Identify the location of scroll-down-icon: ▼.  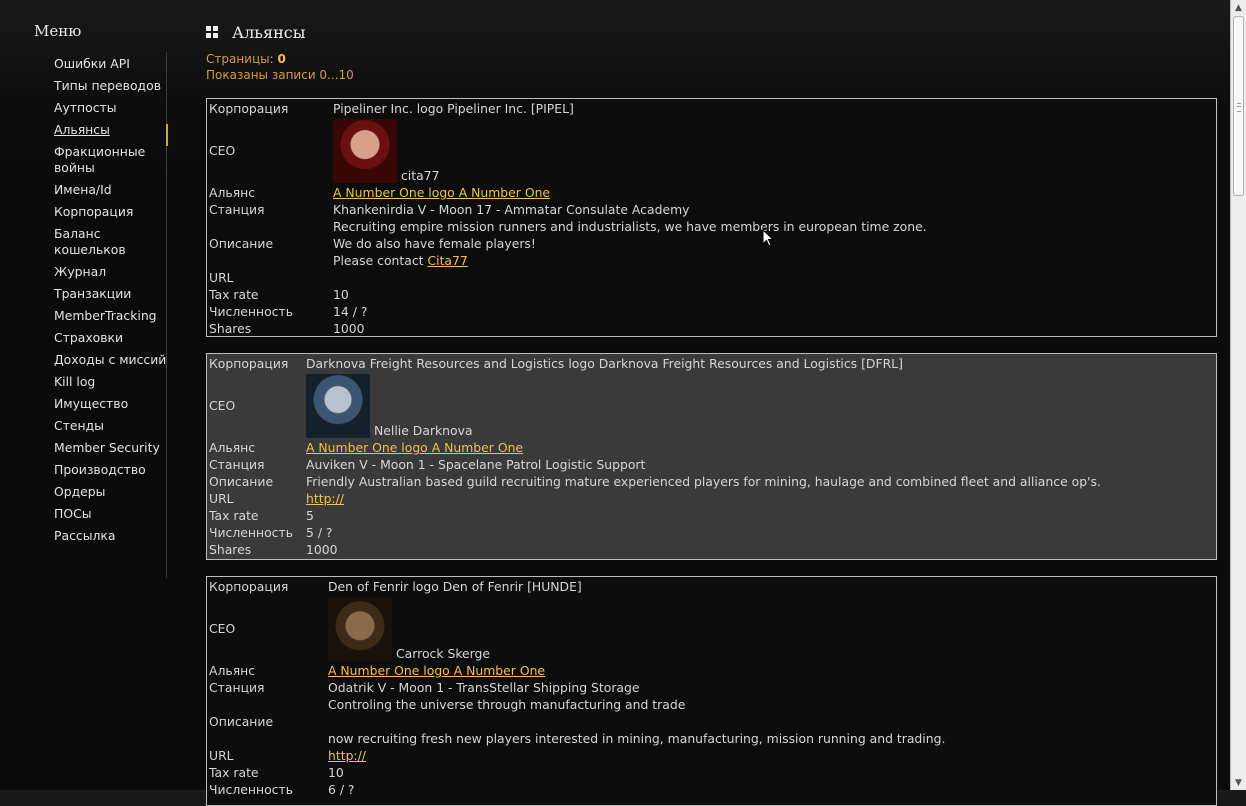
(1238, 782).